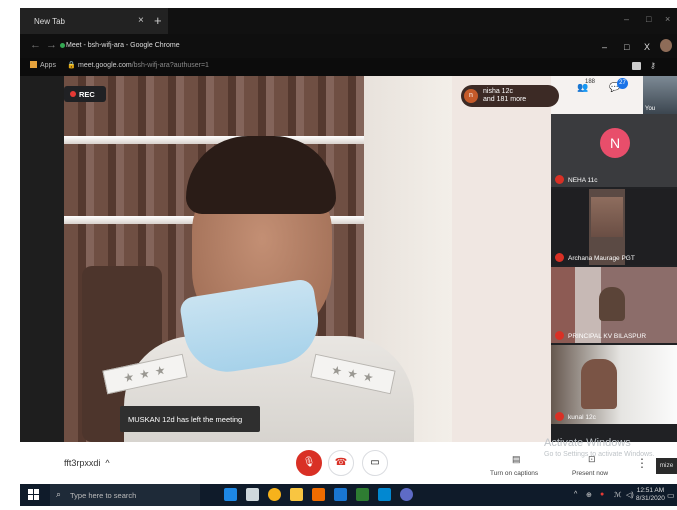 The image size is (677, 510). What do you see at coordinates (590, 473) in the screenshot?
I see `present-now-button: Present now` at bounding box center [590, 473].